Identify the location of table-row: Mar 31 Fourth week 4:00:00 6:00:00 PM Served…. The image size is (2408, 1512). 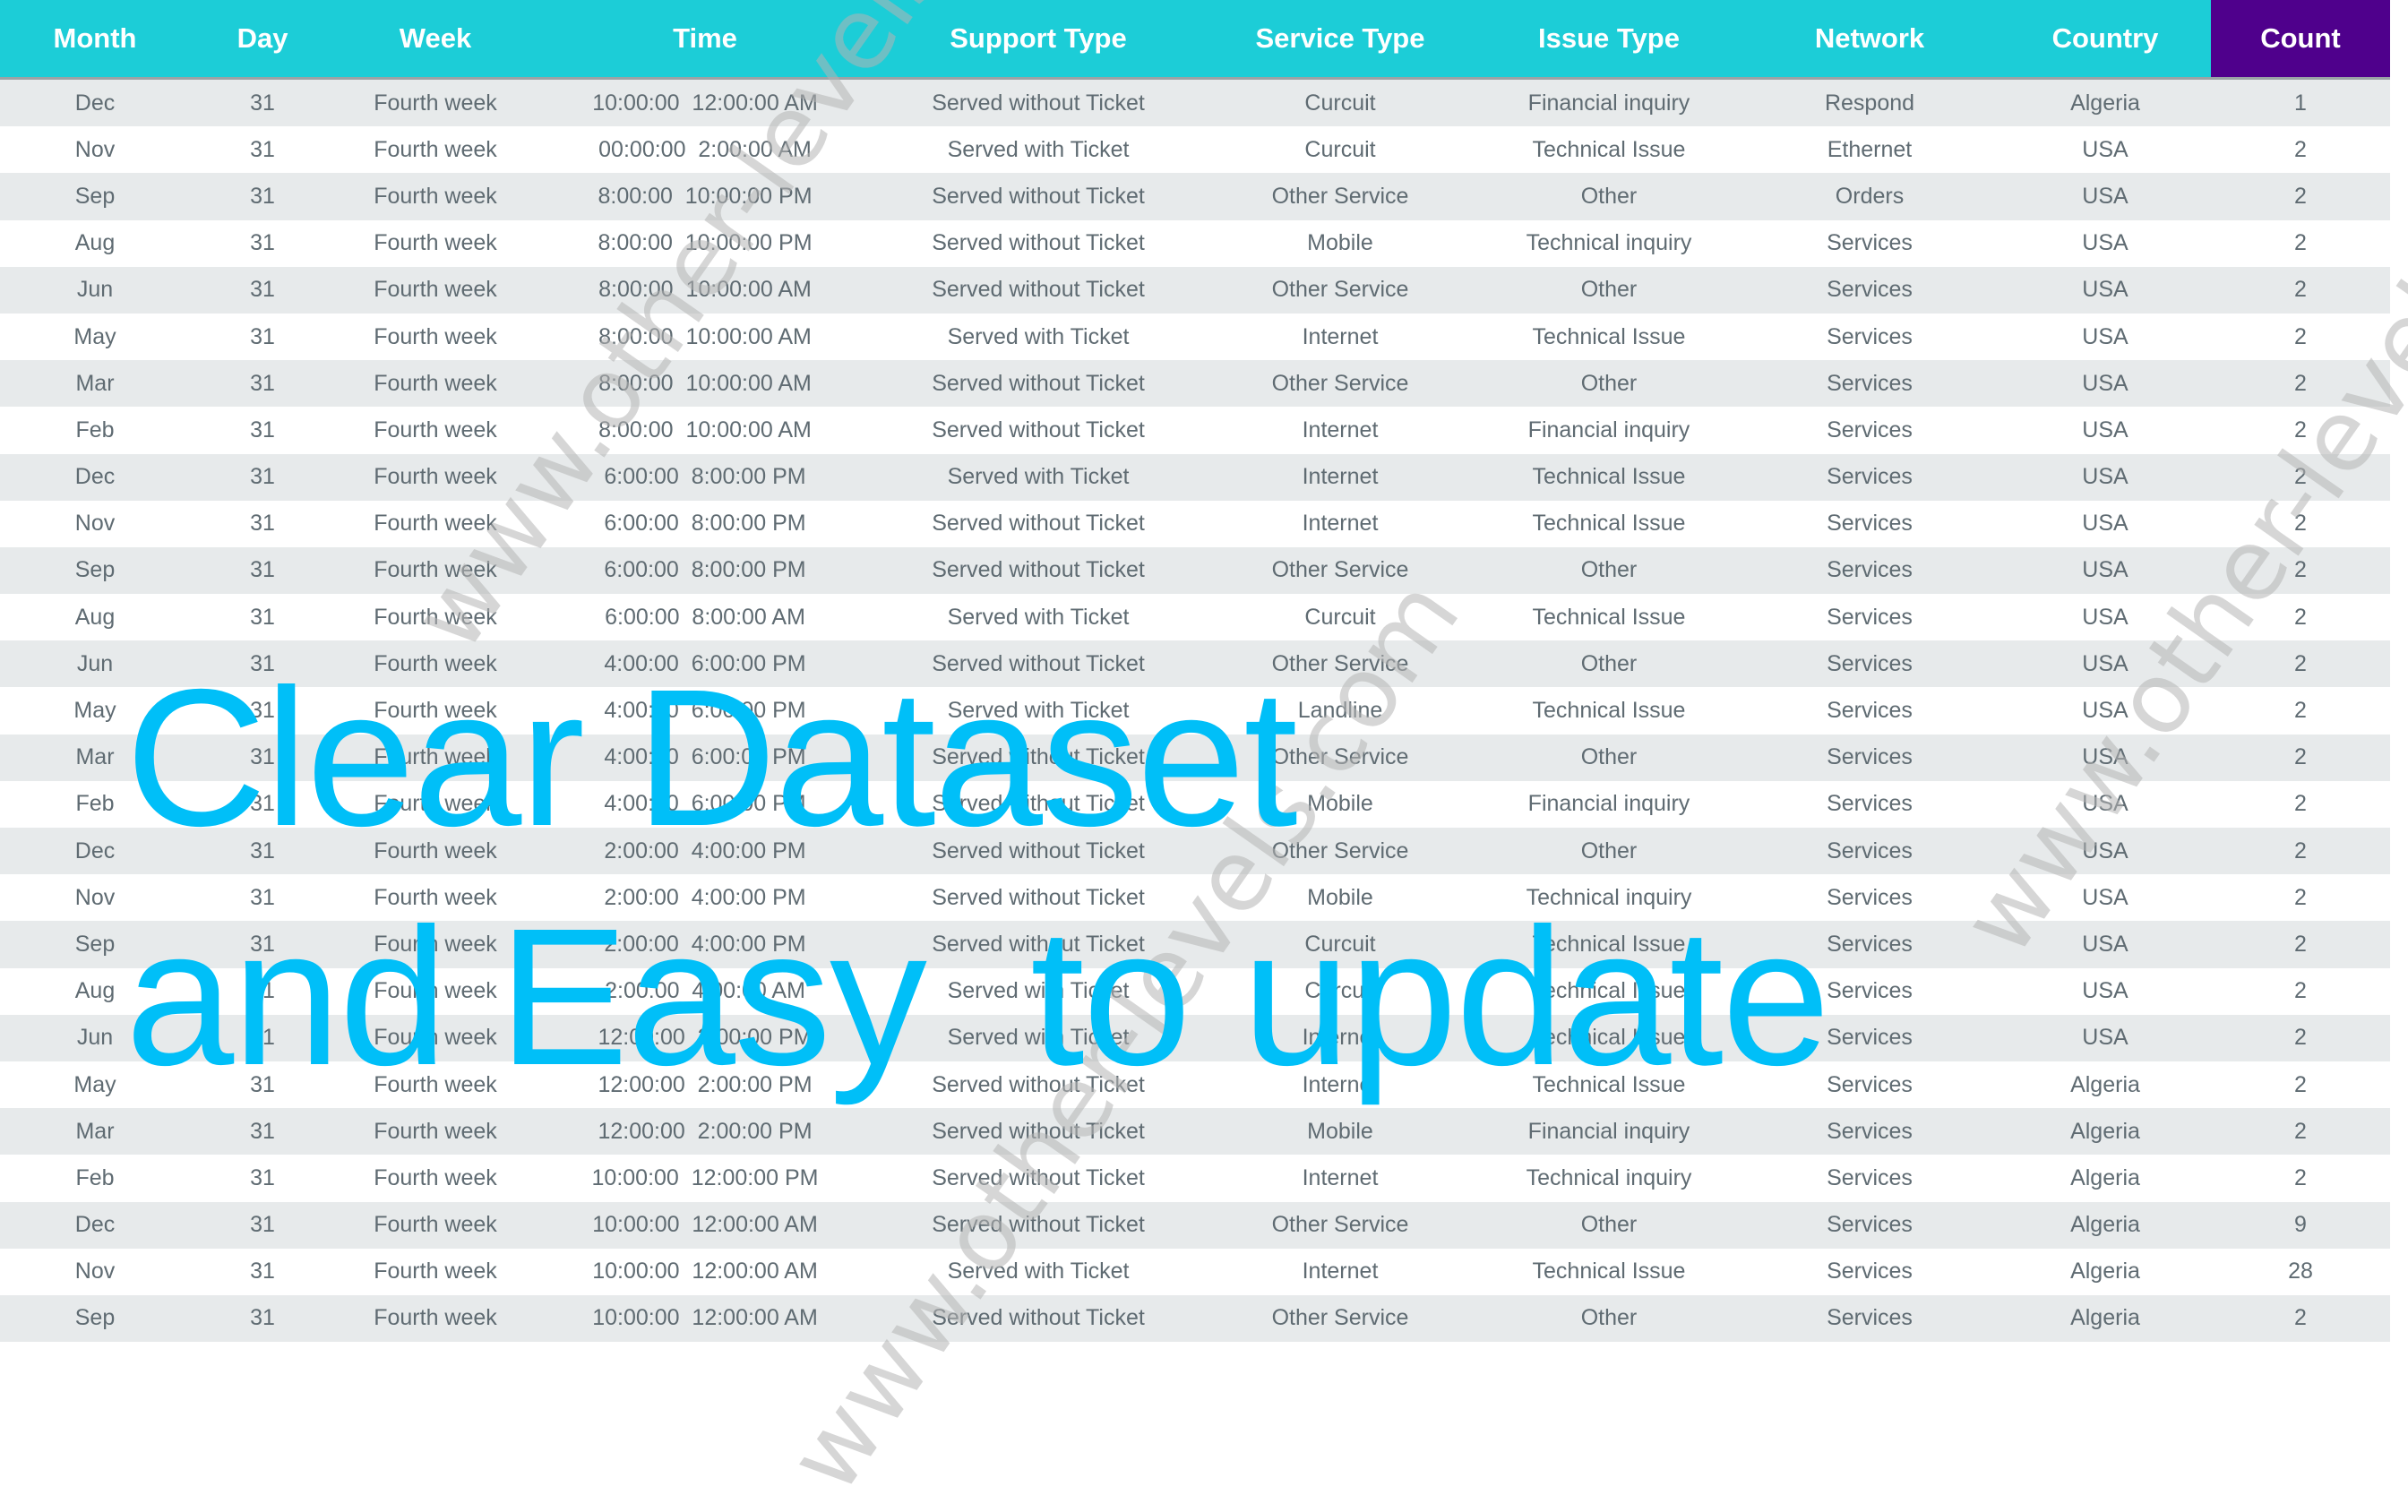
(1195, 758).